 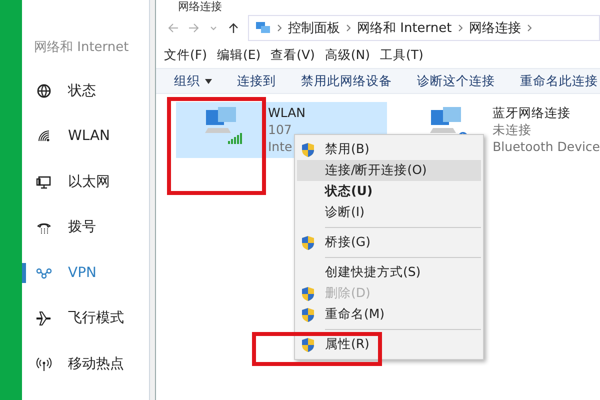 I want to click on toolbar-button: 组织, so click(x=193, y=81).